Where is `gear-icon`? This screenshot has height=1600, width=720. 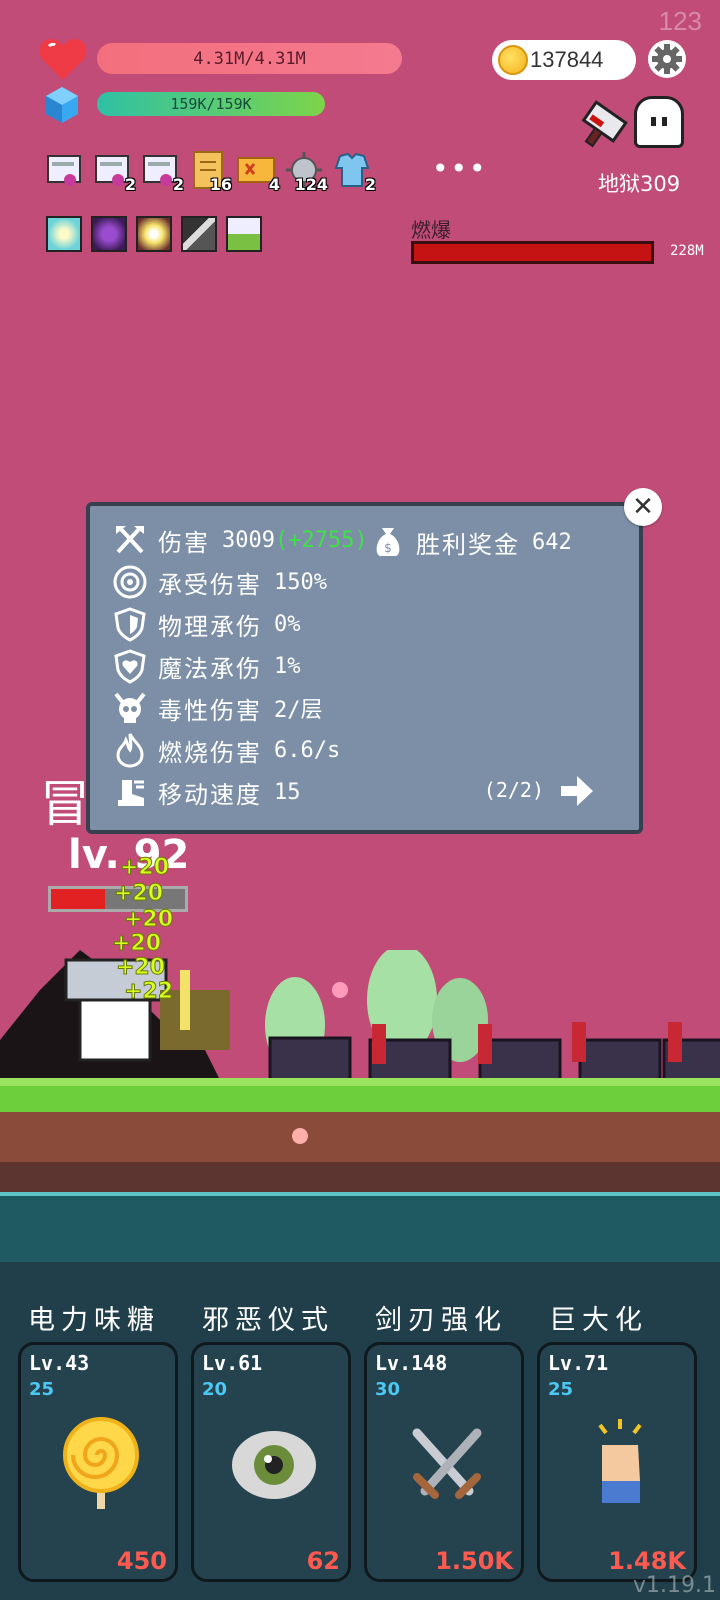
gear-icon is located at coordinates (667, 59).